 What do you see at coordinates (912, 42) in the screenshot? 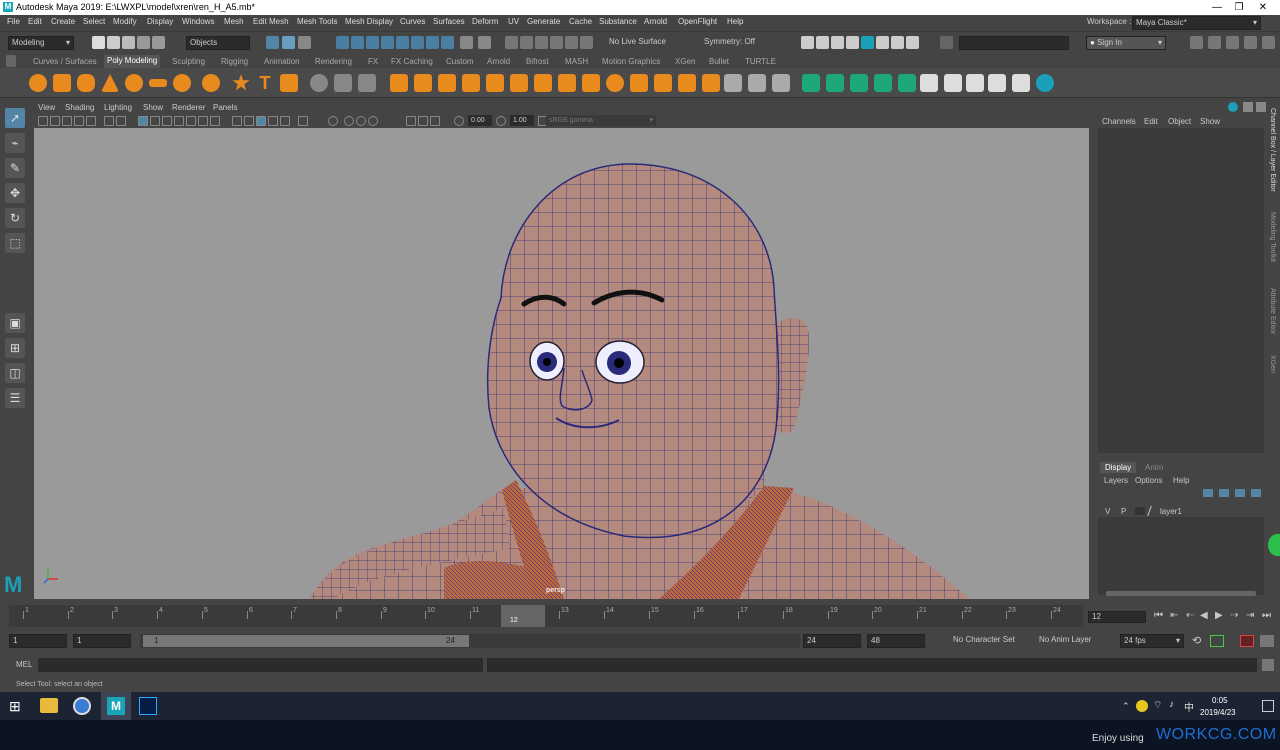
I see `pause-icon` at bounding box center [912, 42].